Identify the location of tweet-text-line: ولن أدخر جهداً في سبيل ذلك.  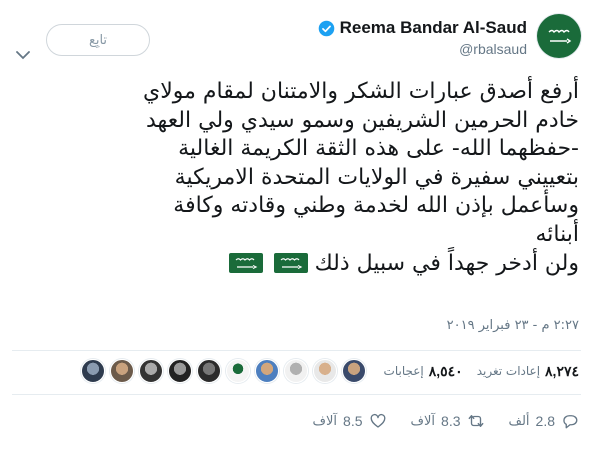
(446, 263).